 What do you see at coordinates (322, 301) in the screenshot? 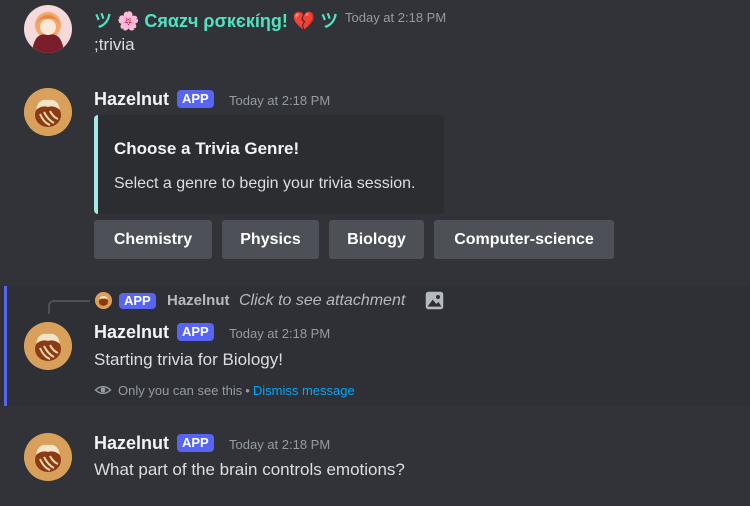
I see `reply-preview-text: Click to see attachment` at bounding box center [322, 301].